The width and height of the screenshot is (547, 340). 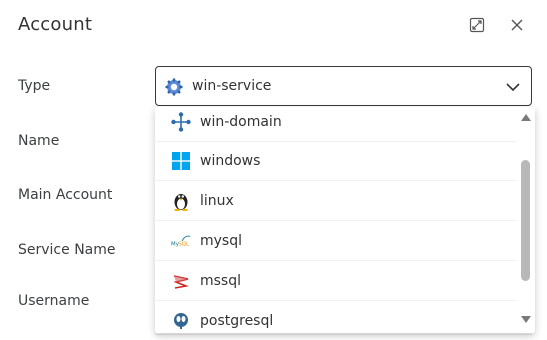 I want to click on mysql-icon: My SQL, so click(x=181, y=241).